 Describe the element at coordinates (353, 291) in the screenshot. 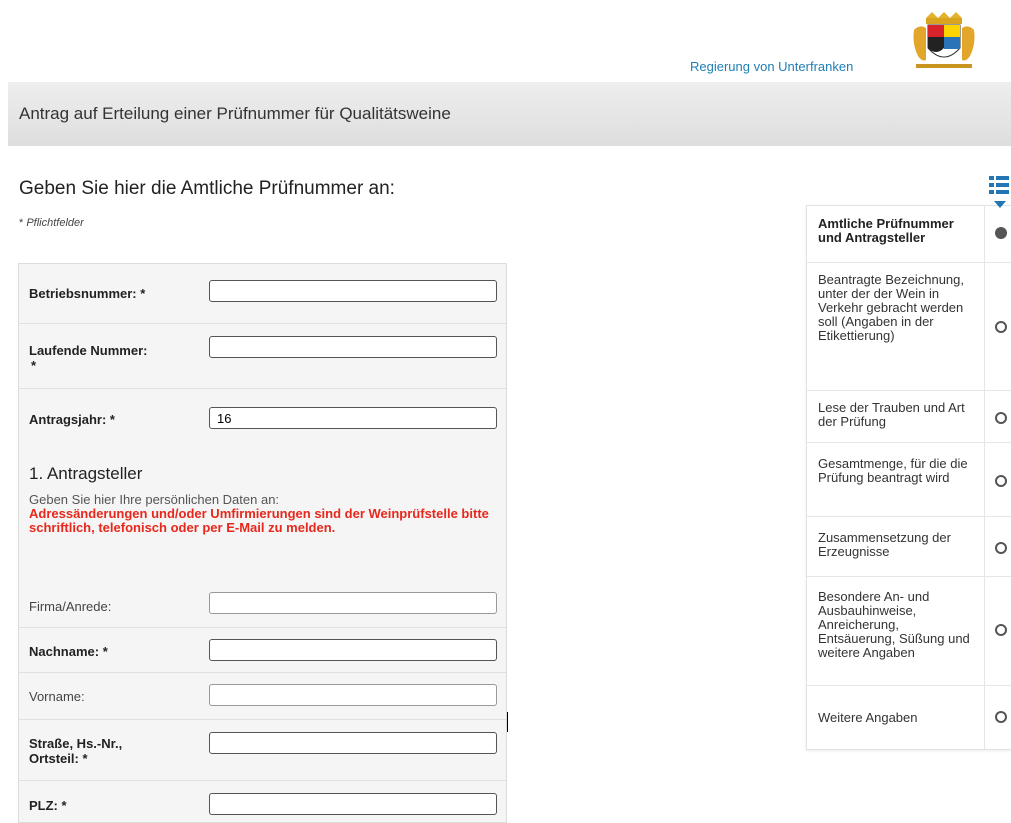

I see `betriebsnummer-input` at that location.